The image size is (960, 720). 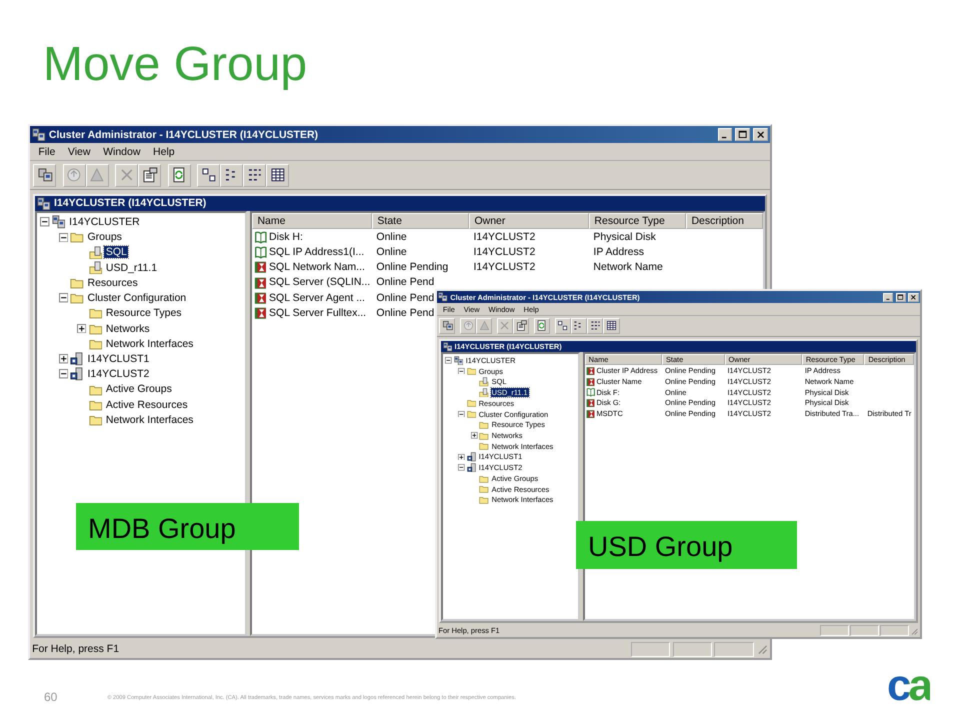 What do you see at coordinates (139, 389) in the screenshot?
I see `tree-item: Active Groups` at bounding box center [139, 389].